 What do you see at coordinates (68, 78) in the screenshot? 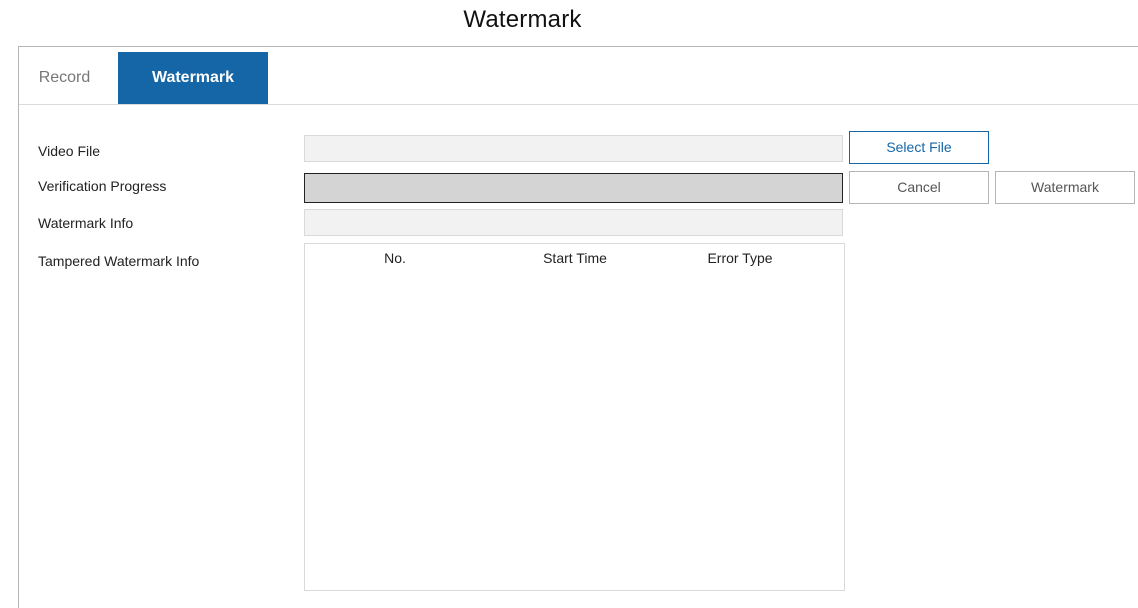
I see `tab-record: Record` at bounding box center [68, 78].